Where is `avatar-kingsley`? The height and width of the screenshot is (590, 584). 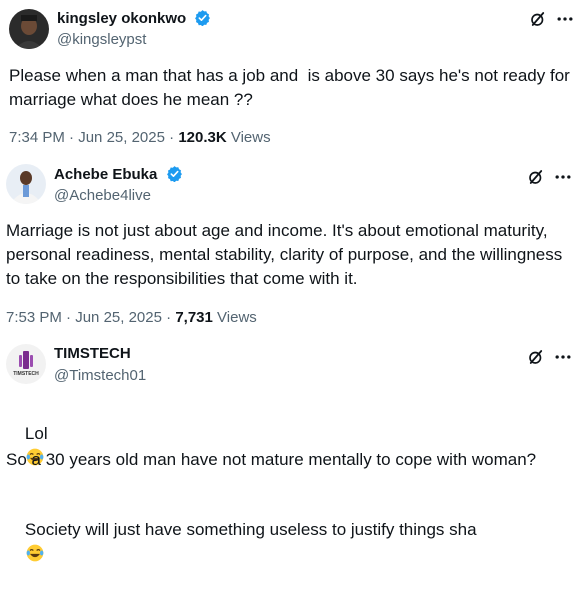 avatar-kingsley is located at coordinates (29, 29).